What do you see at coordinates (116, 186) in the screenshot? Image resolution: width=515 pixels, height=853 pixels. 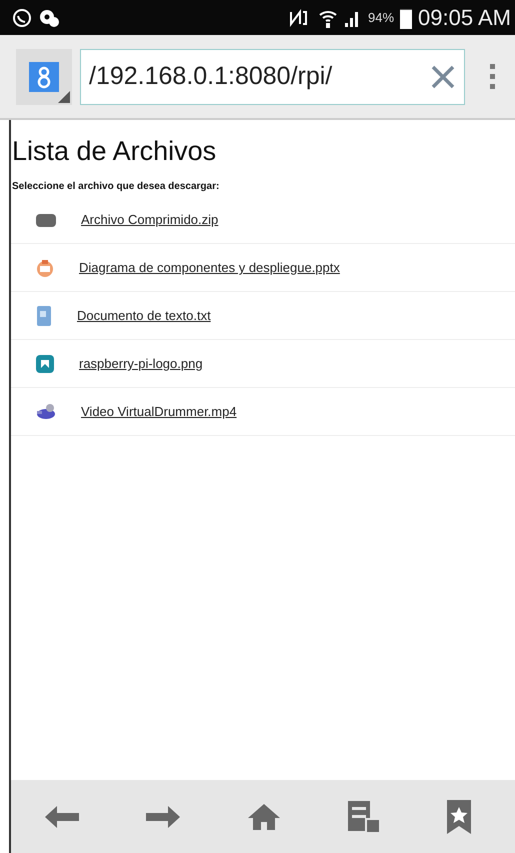 I see `instruction-text: Seleccione el archivo que desea descargar:` at bounding box center [116, 186].